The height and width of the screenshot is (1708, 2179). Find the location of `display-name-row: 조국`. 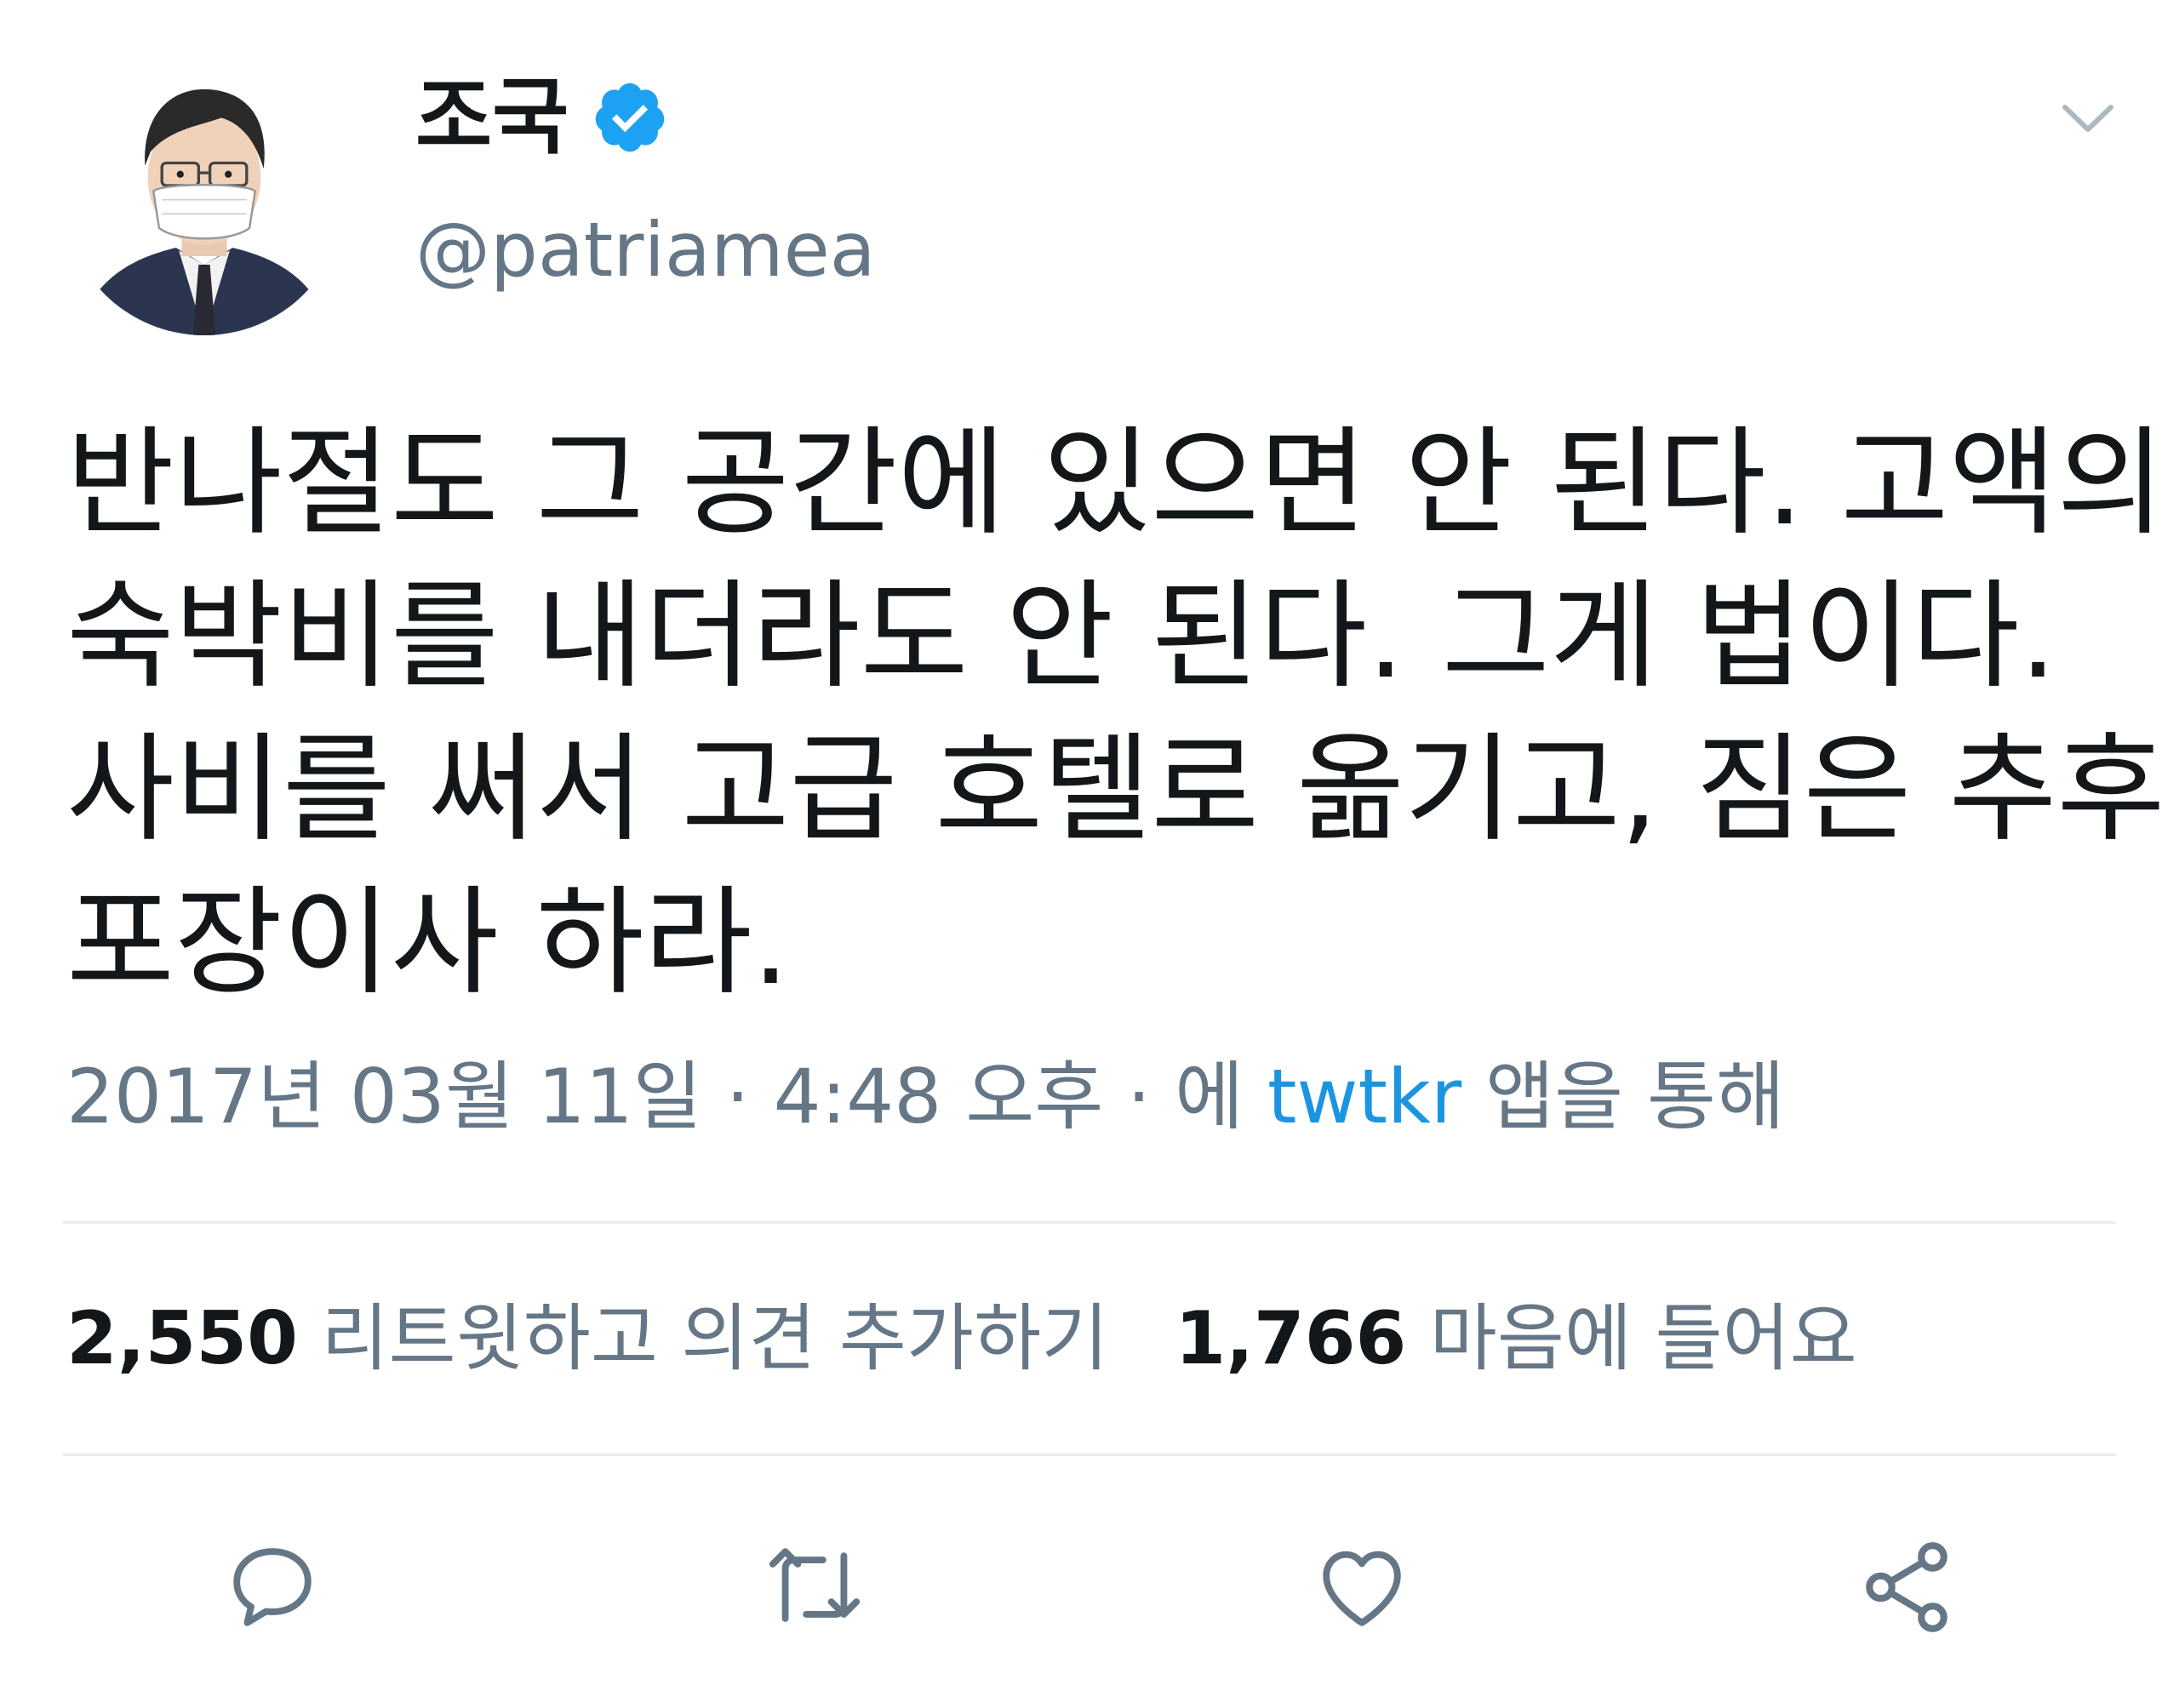

display-name-row: 조국 is located at coordinates (542, 117).